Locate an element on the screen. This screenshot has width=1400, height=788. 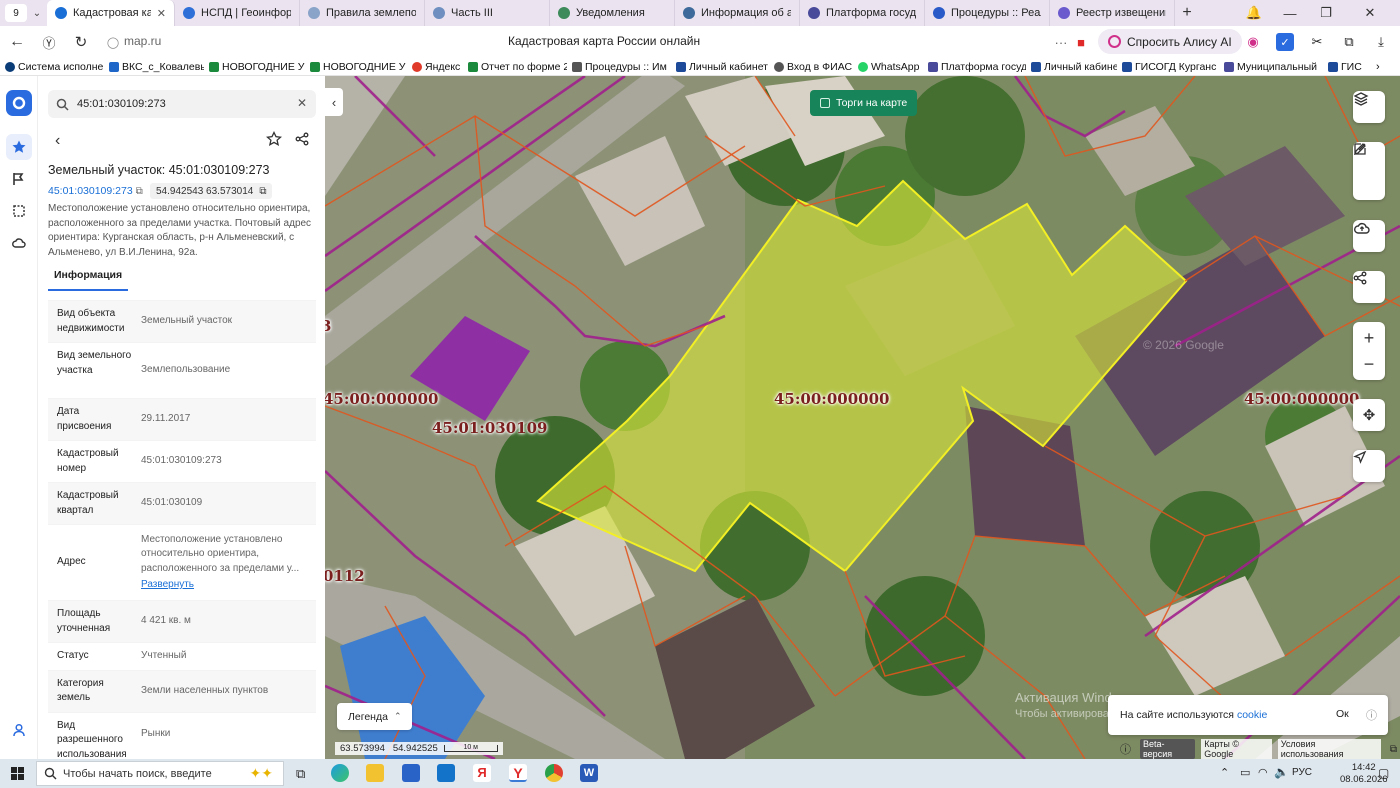
yandex-browser-icon: Y is located at coordinates (518, 773).